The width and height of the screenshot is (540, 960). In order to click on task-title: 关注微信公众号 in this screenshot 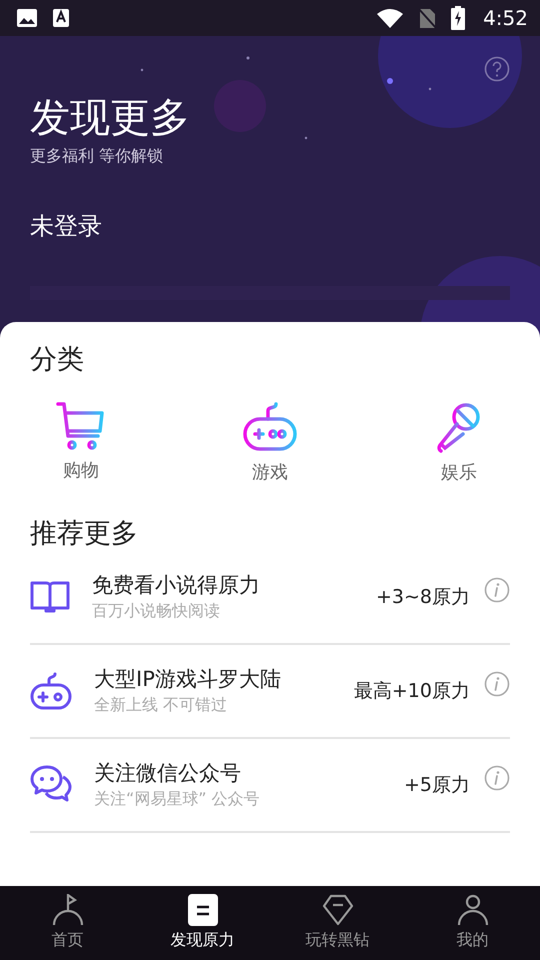, I will do `click(177, 773)`.